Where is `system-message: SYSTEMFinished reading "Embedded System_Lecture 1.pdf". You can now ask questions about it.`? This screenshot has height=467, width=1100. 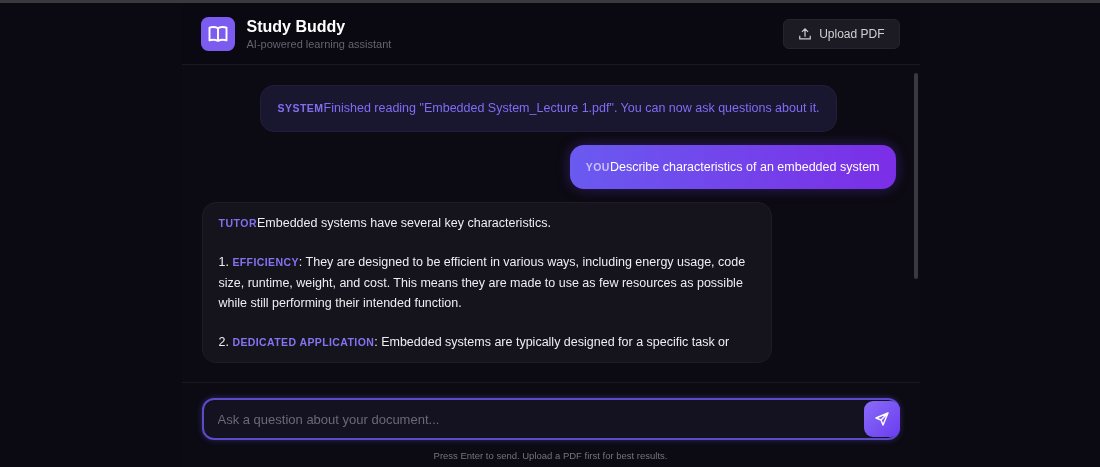
system-message: SYSTEMFinished reading "Embedded System_Lecture 1.pdf". You can now ask questions about it. is located at coordinates (548, 108).